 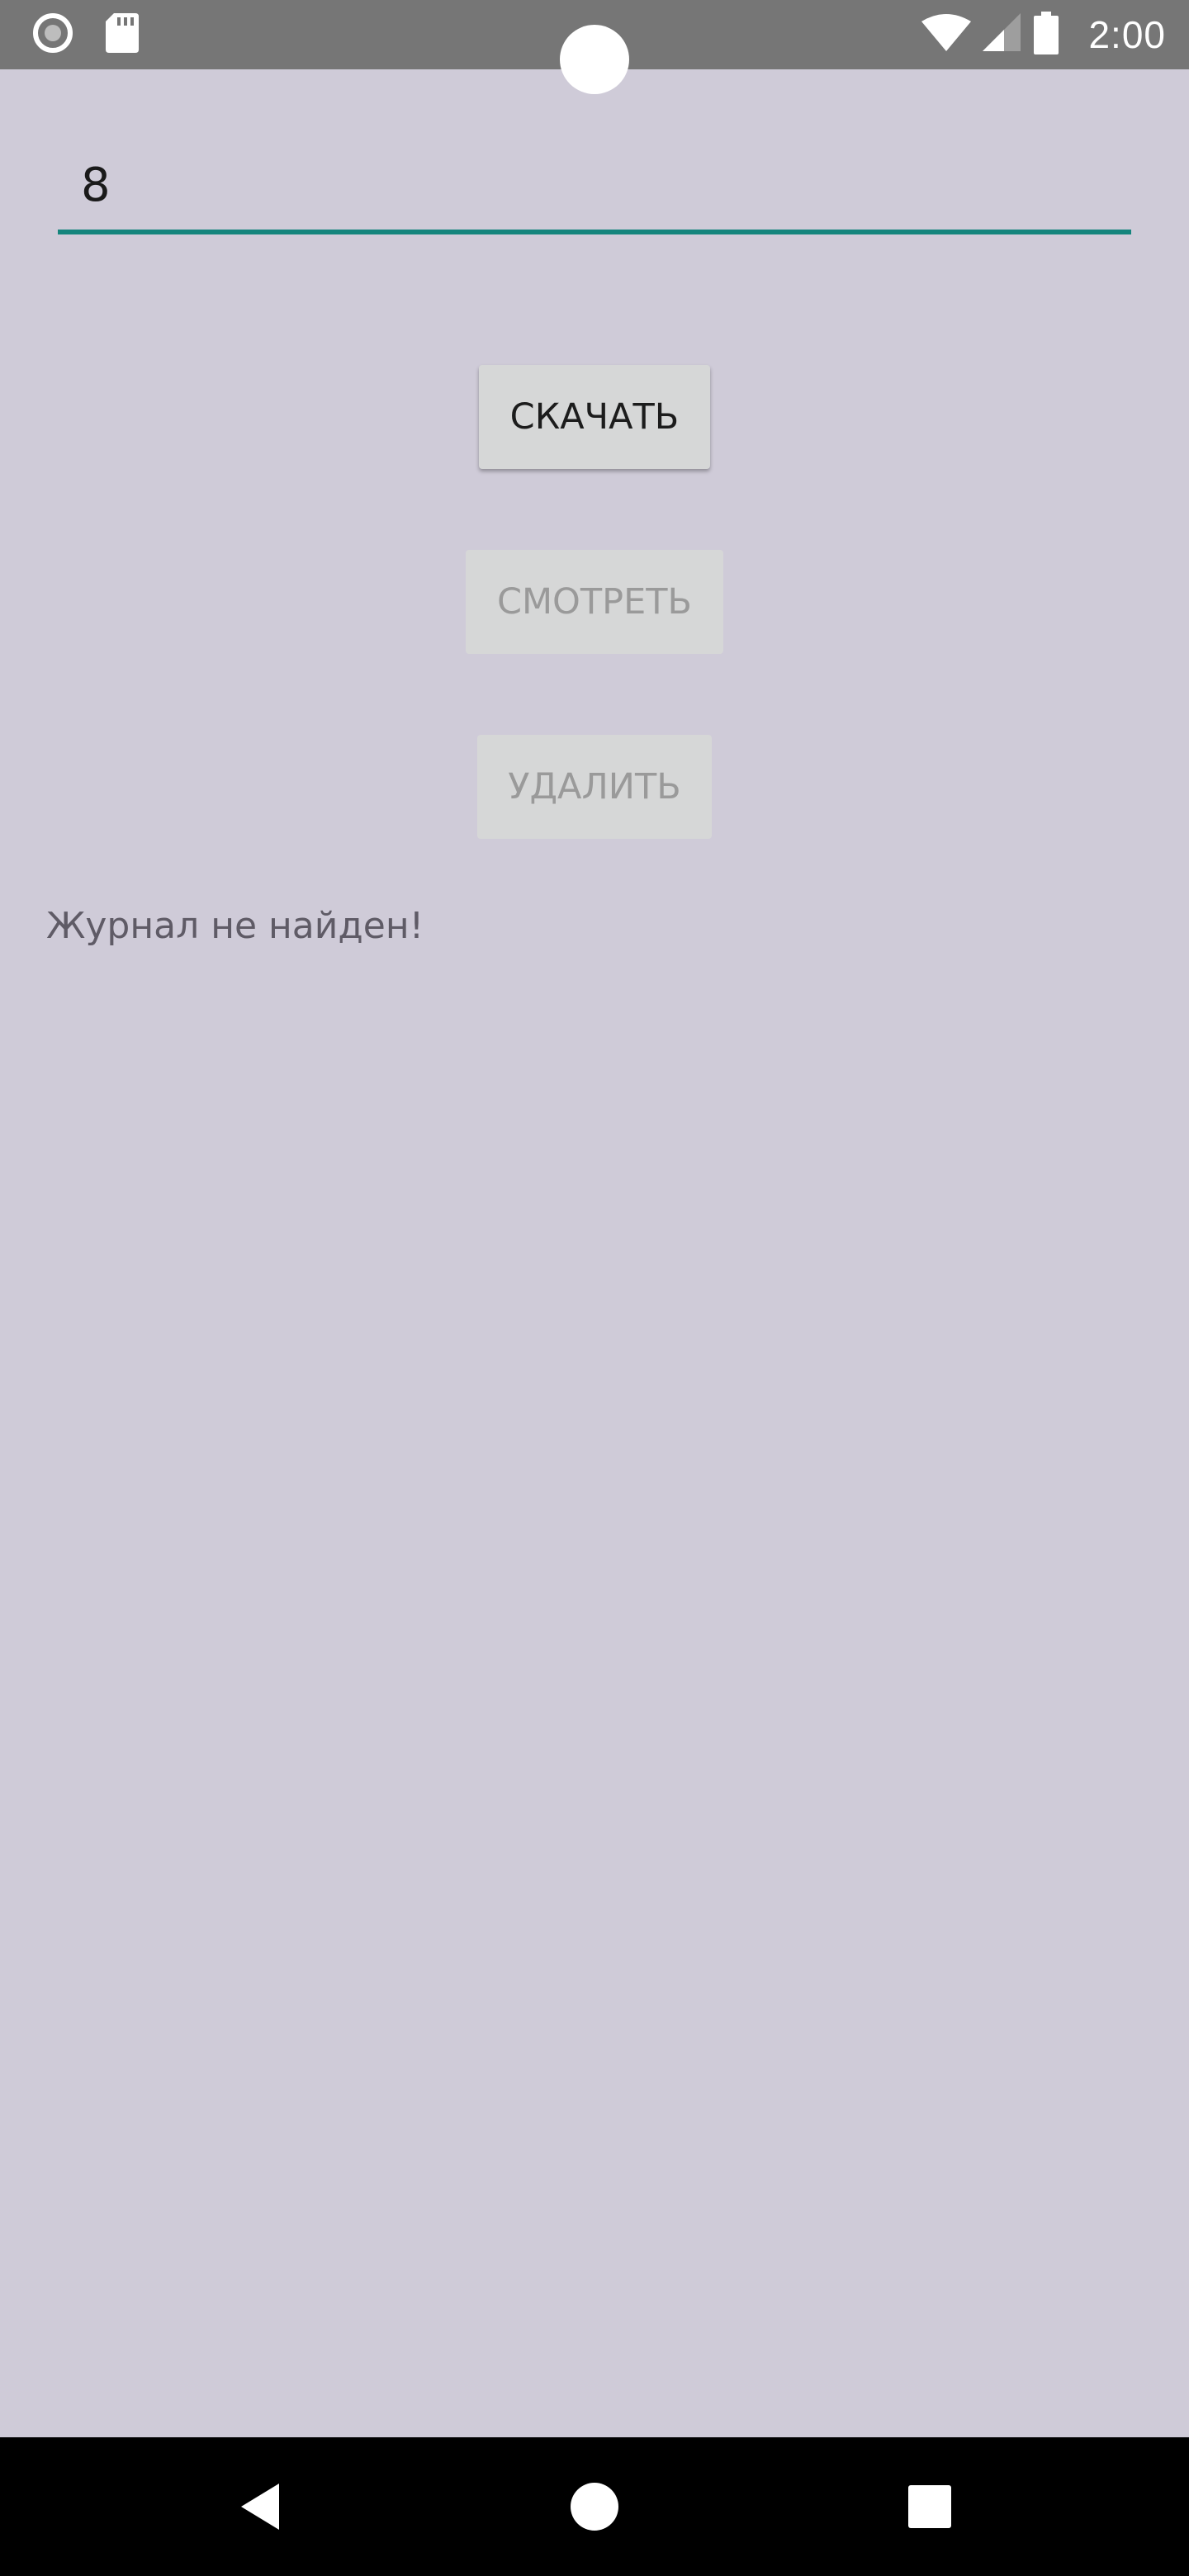 I want to click on navigation-bar, so click(x=594, y=2506).